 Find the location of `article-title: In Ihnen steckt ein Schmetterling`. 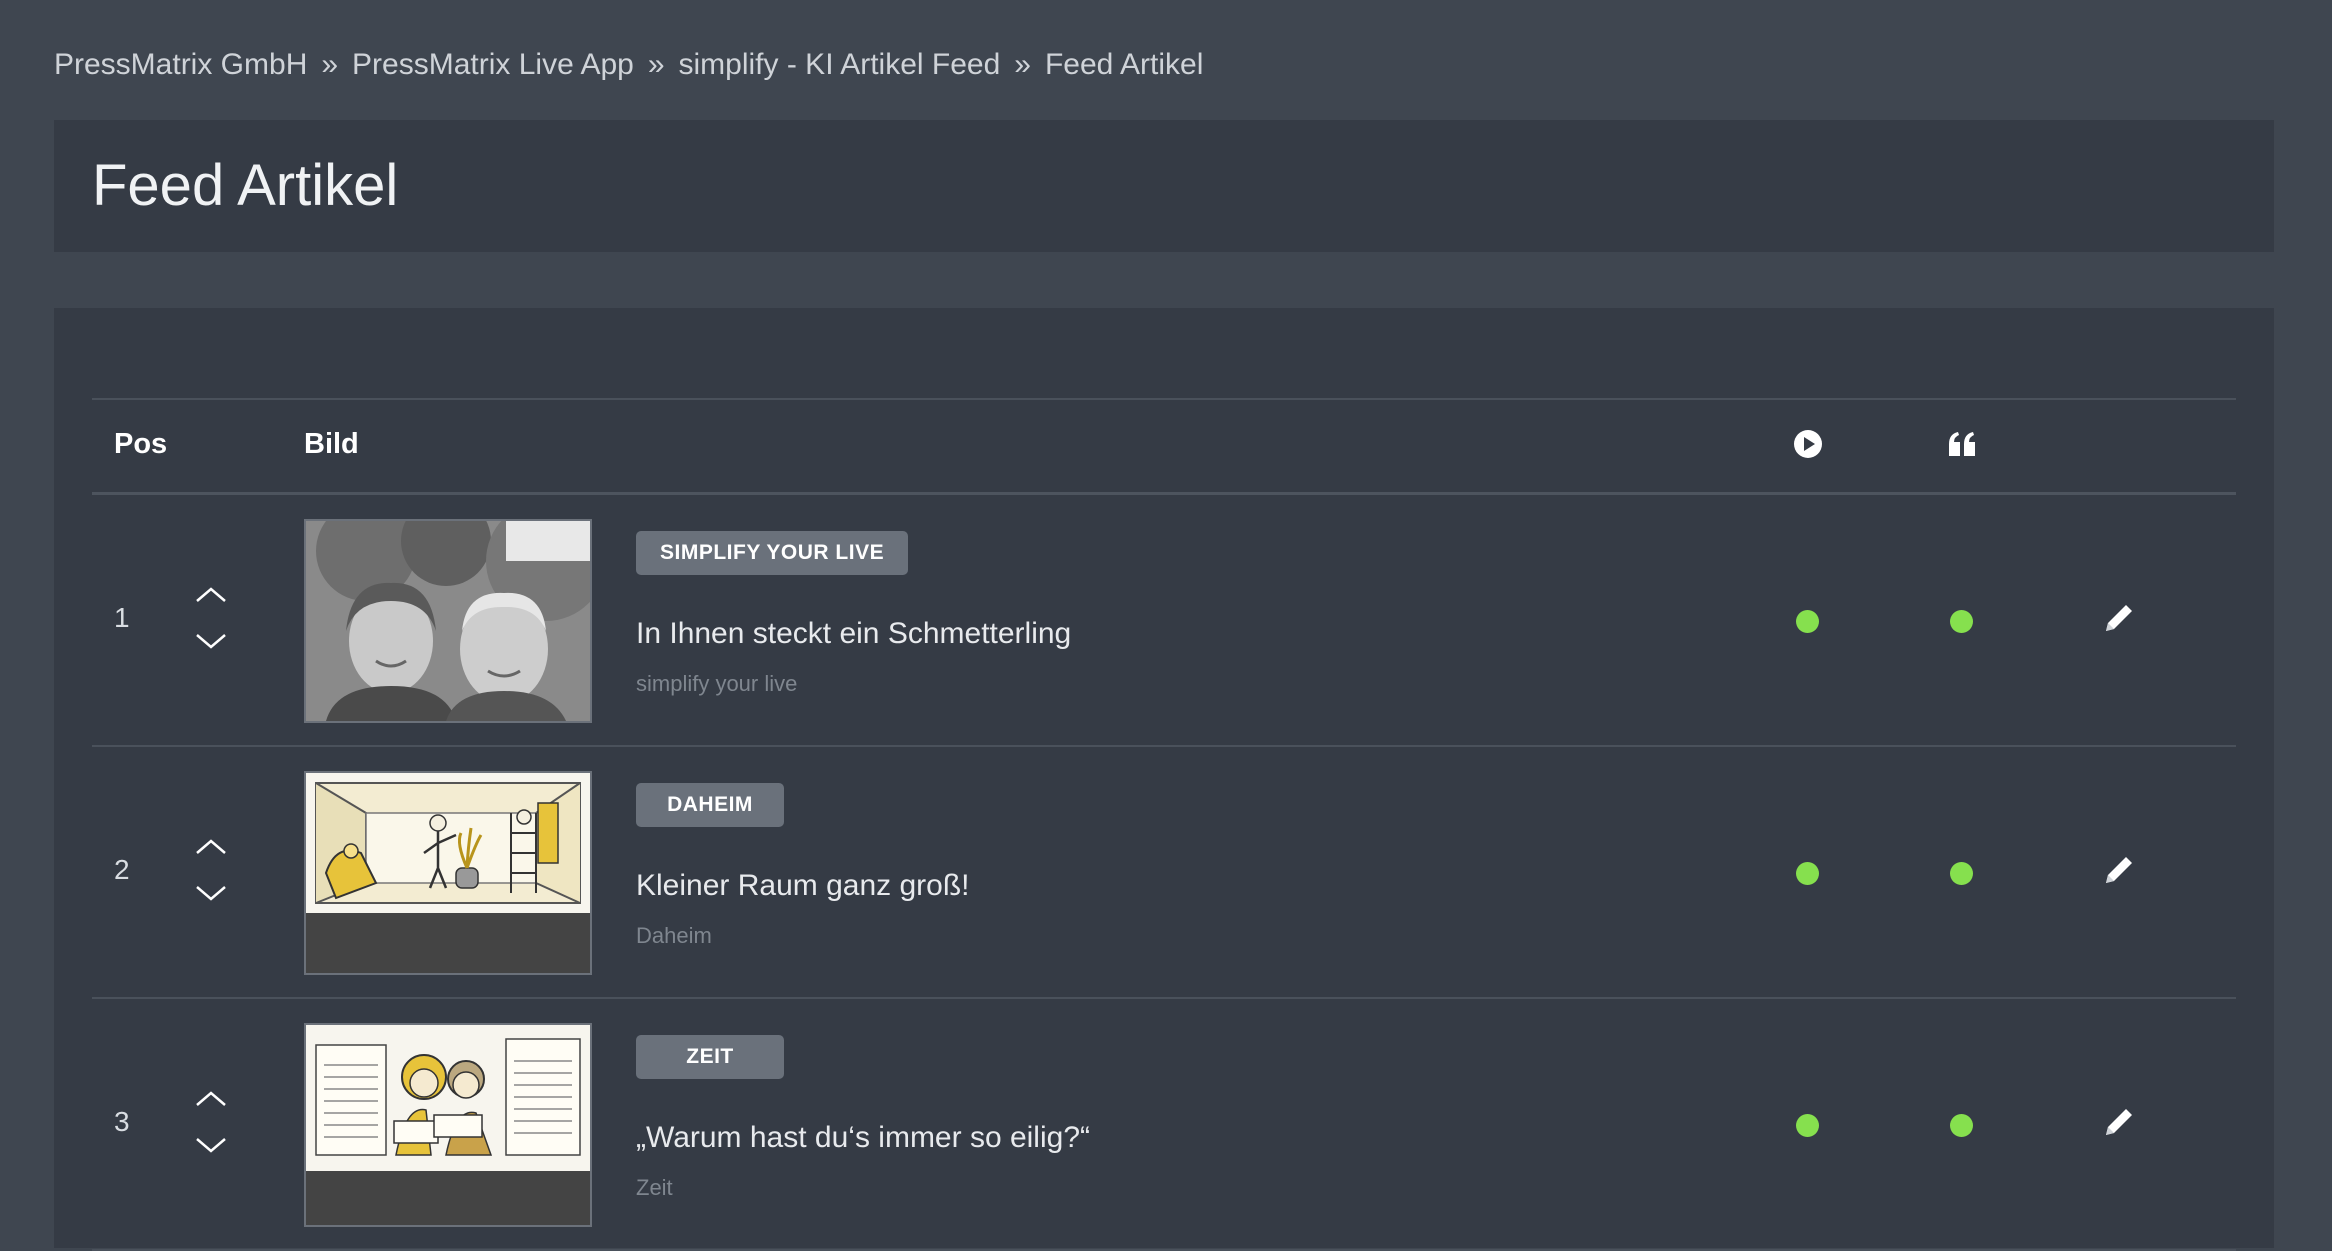

article-title: In Ihnen steckt ein Schmetterling is located at coordinates (853, 634).